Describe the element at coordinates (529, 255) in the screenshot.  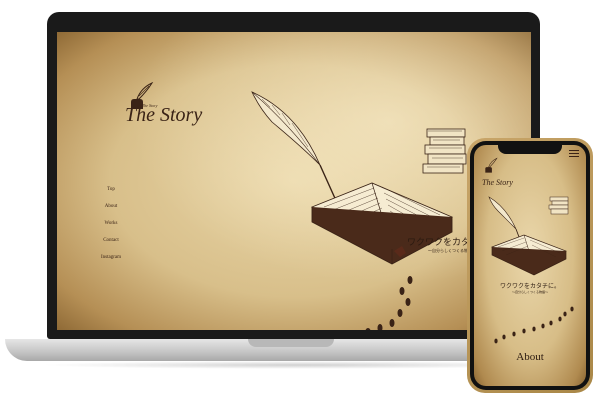
I see `open-book-icon` at that location.